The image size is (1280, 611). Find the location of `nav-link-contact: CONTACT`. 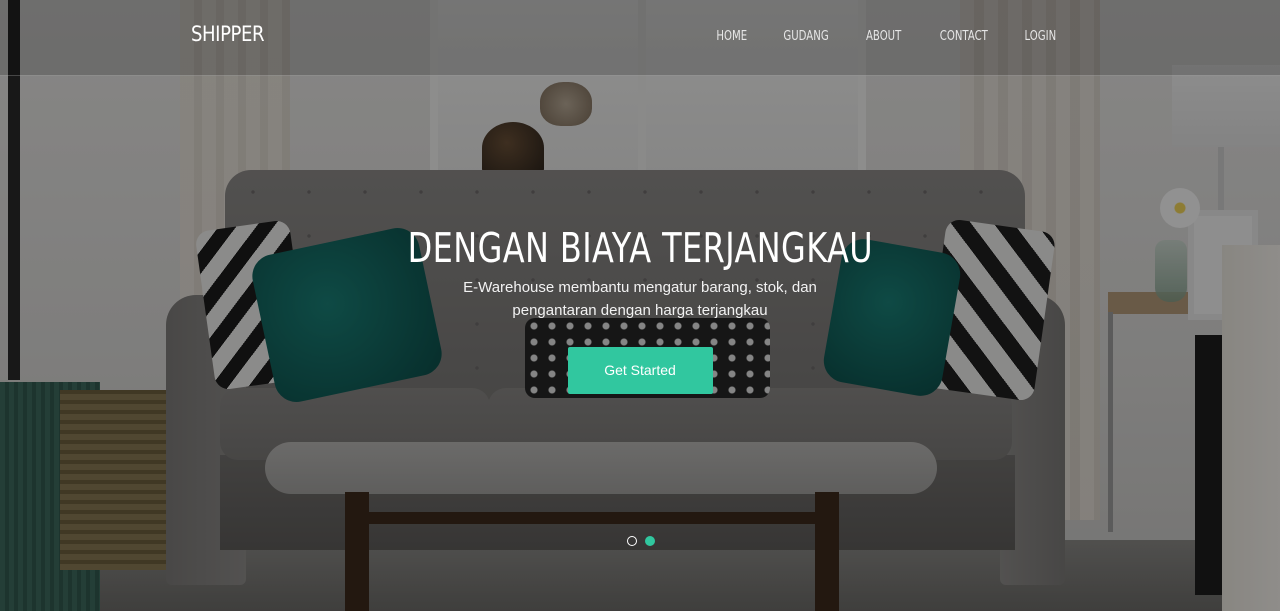

nav-link-contact: CONTACT is located at coordinates (963, 36).